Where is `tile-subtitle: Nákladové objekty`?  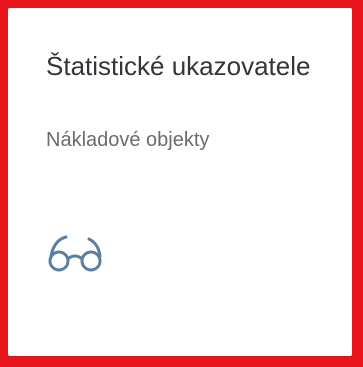 tile-subtitle: Nákladové objekty is located at coordinates (128, 140).